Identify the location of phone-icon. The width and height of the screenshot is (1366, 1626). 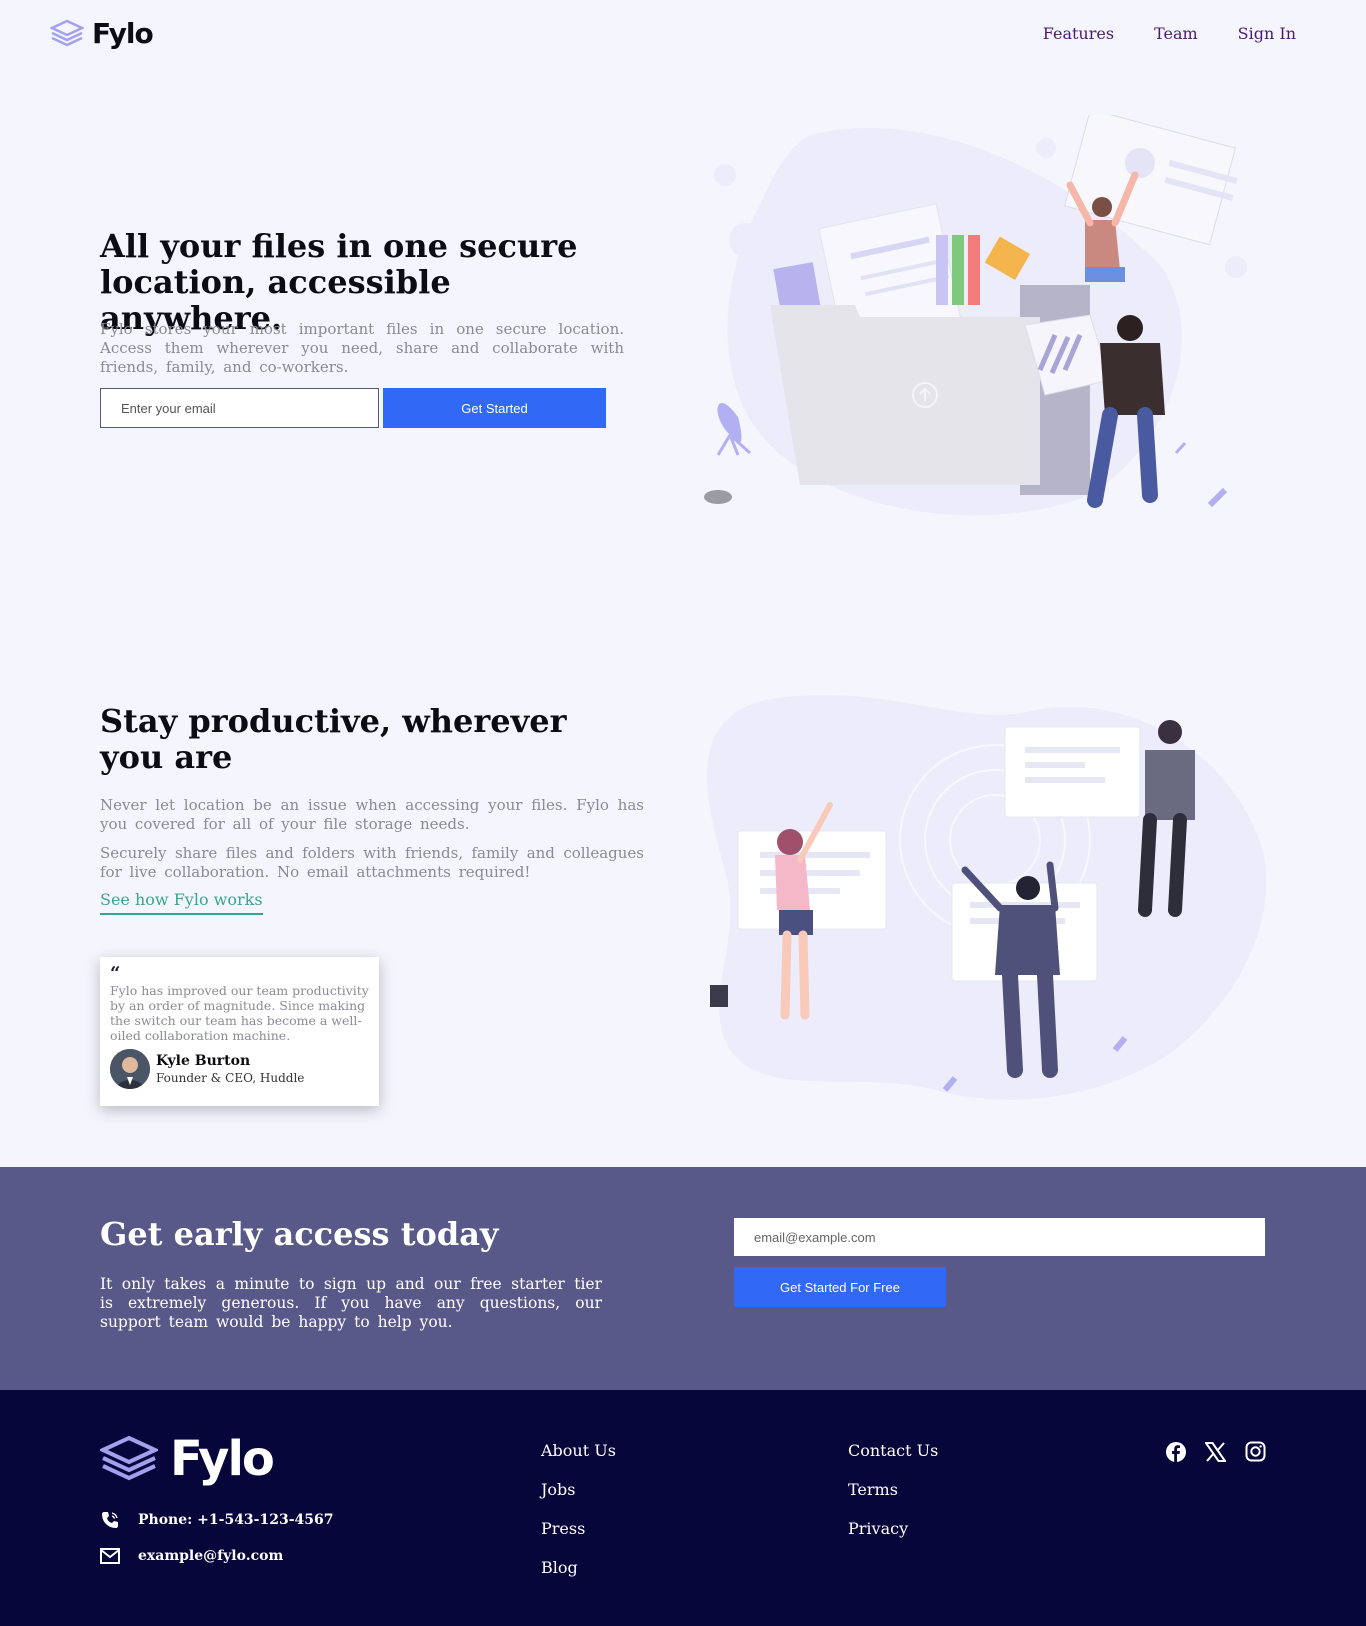
(110, 1520).